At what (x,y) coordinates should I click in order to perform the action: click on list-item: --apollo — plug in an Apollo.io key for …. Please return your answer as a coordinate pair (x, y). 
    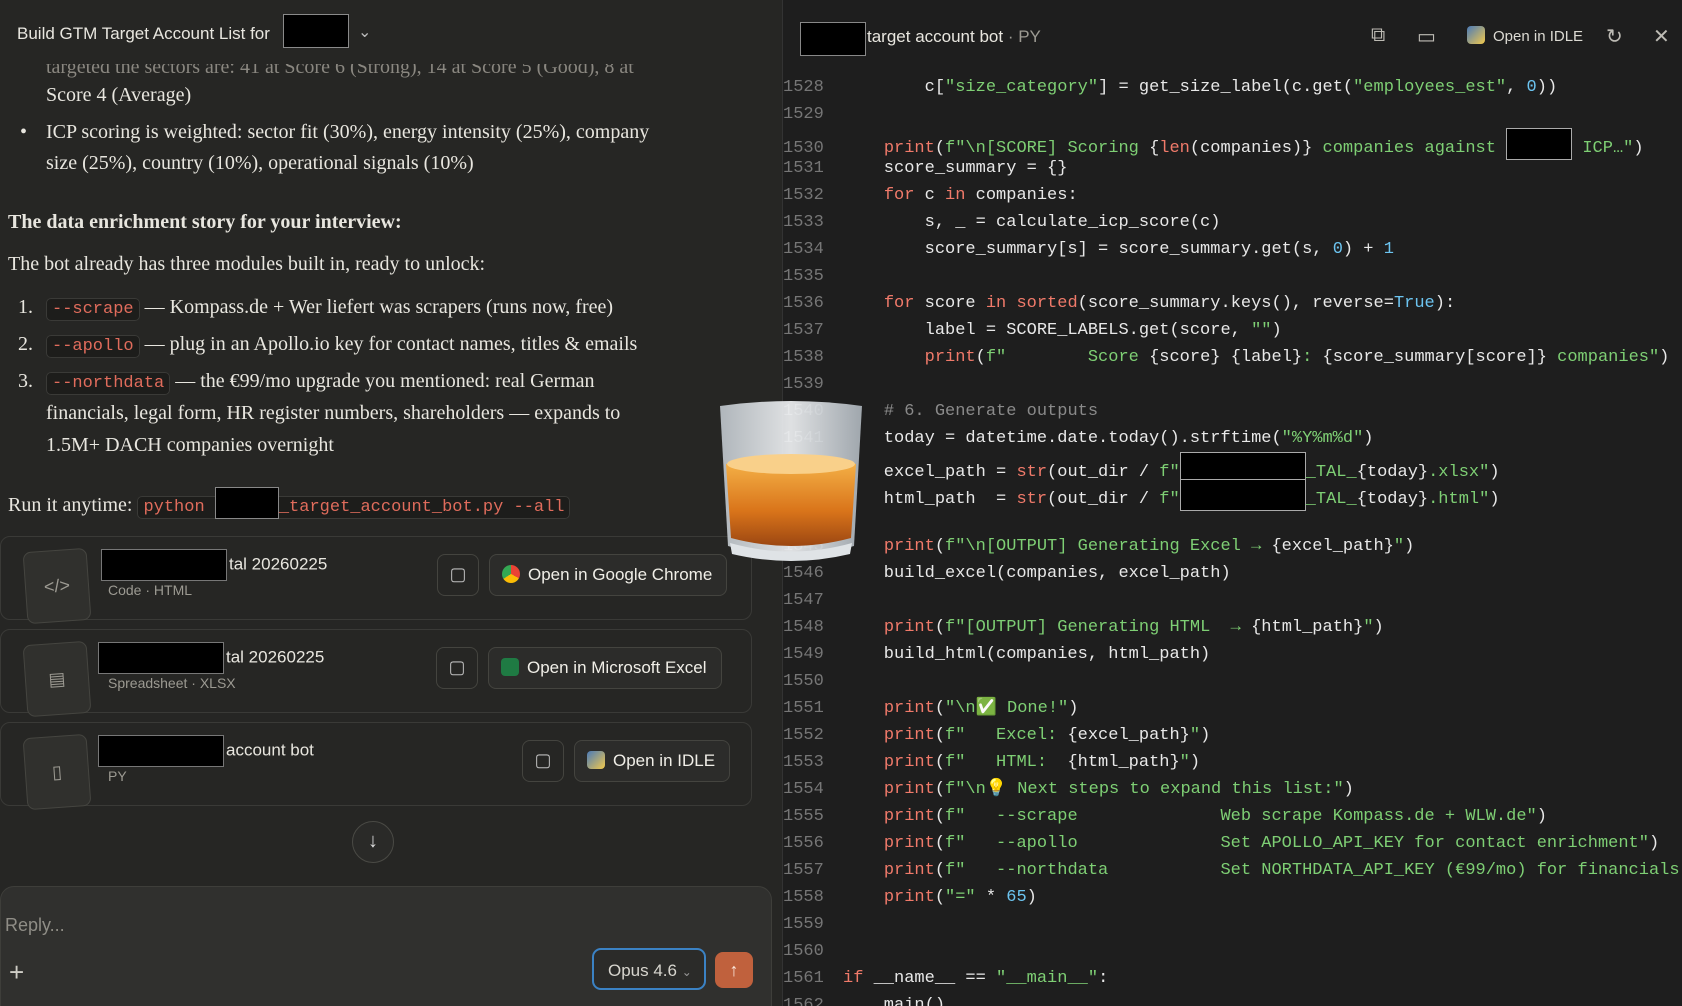
    Looking at the image, I should click on (341, 345).